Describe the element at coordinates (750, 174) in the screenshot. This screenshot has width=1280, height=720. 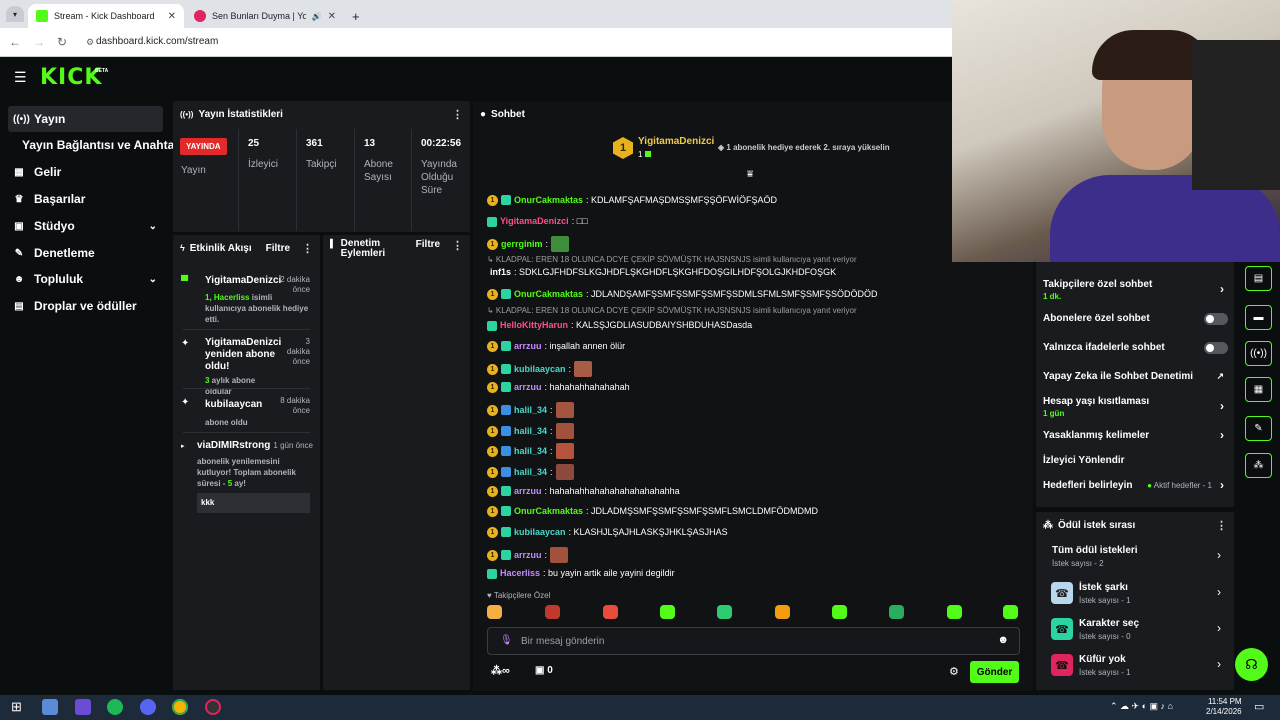
I see `collapse-pinned-icon: ⩸` at that location.